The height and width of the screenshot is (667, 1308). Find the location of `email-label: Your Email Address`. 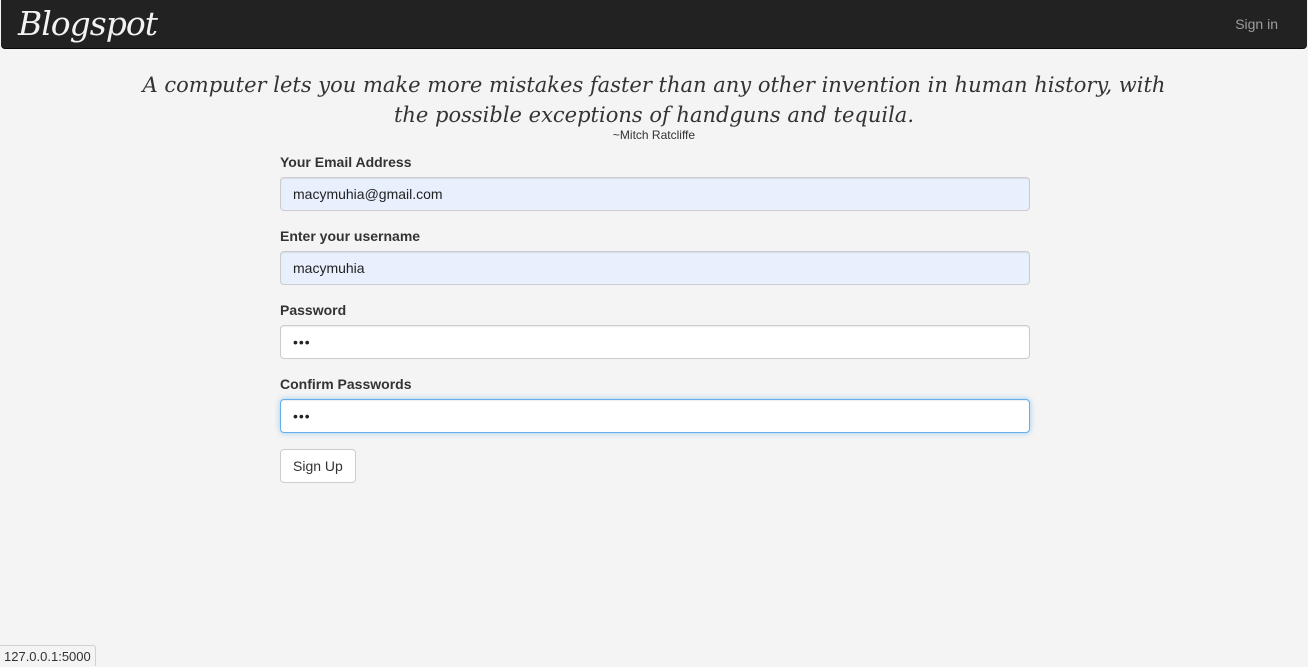

email-label: Your Email Address is located at coordinates (346, 162).